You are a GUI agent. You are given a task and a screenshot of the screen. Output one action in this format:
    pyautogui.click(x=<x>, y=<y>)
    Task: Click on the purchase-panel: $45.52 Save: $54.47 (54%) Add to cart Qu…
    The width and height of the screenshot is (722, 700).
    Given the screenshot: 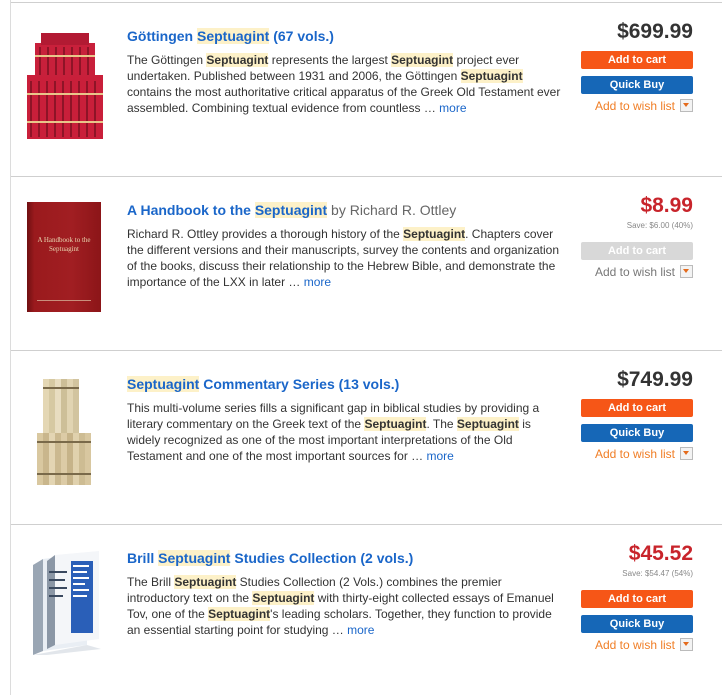 What is the action you would take?
    pyautogui.click(x=633, y=596)
    